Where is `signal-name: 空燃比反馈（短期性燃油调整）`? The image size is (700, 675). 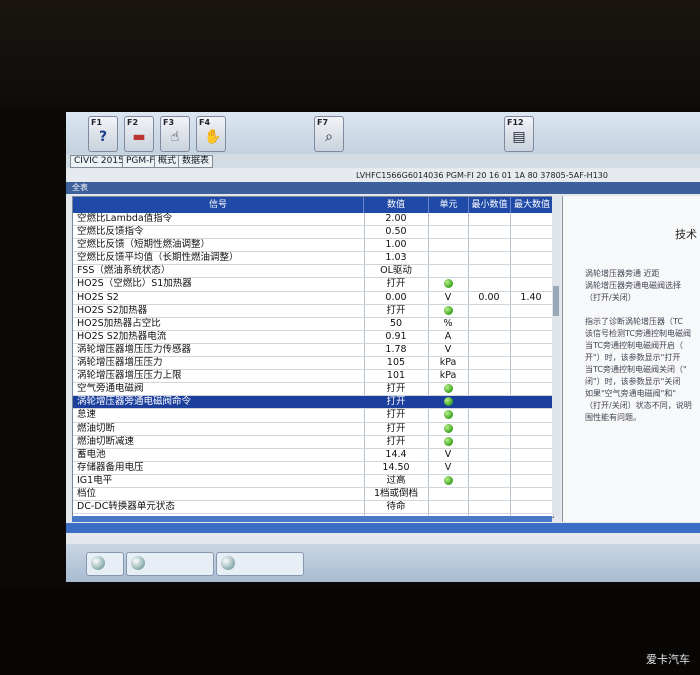
signal-name: 空燃比反馈（短期性燃油调整） is located at coordinates (144, 245).